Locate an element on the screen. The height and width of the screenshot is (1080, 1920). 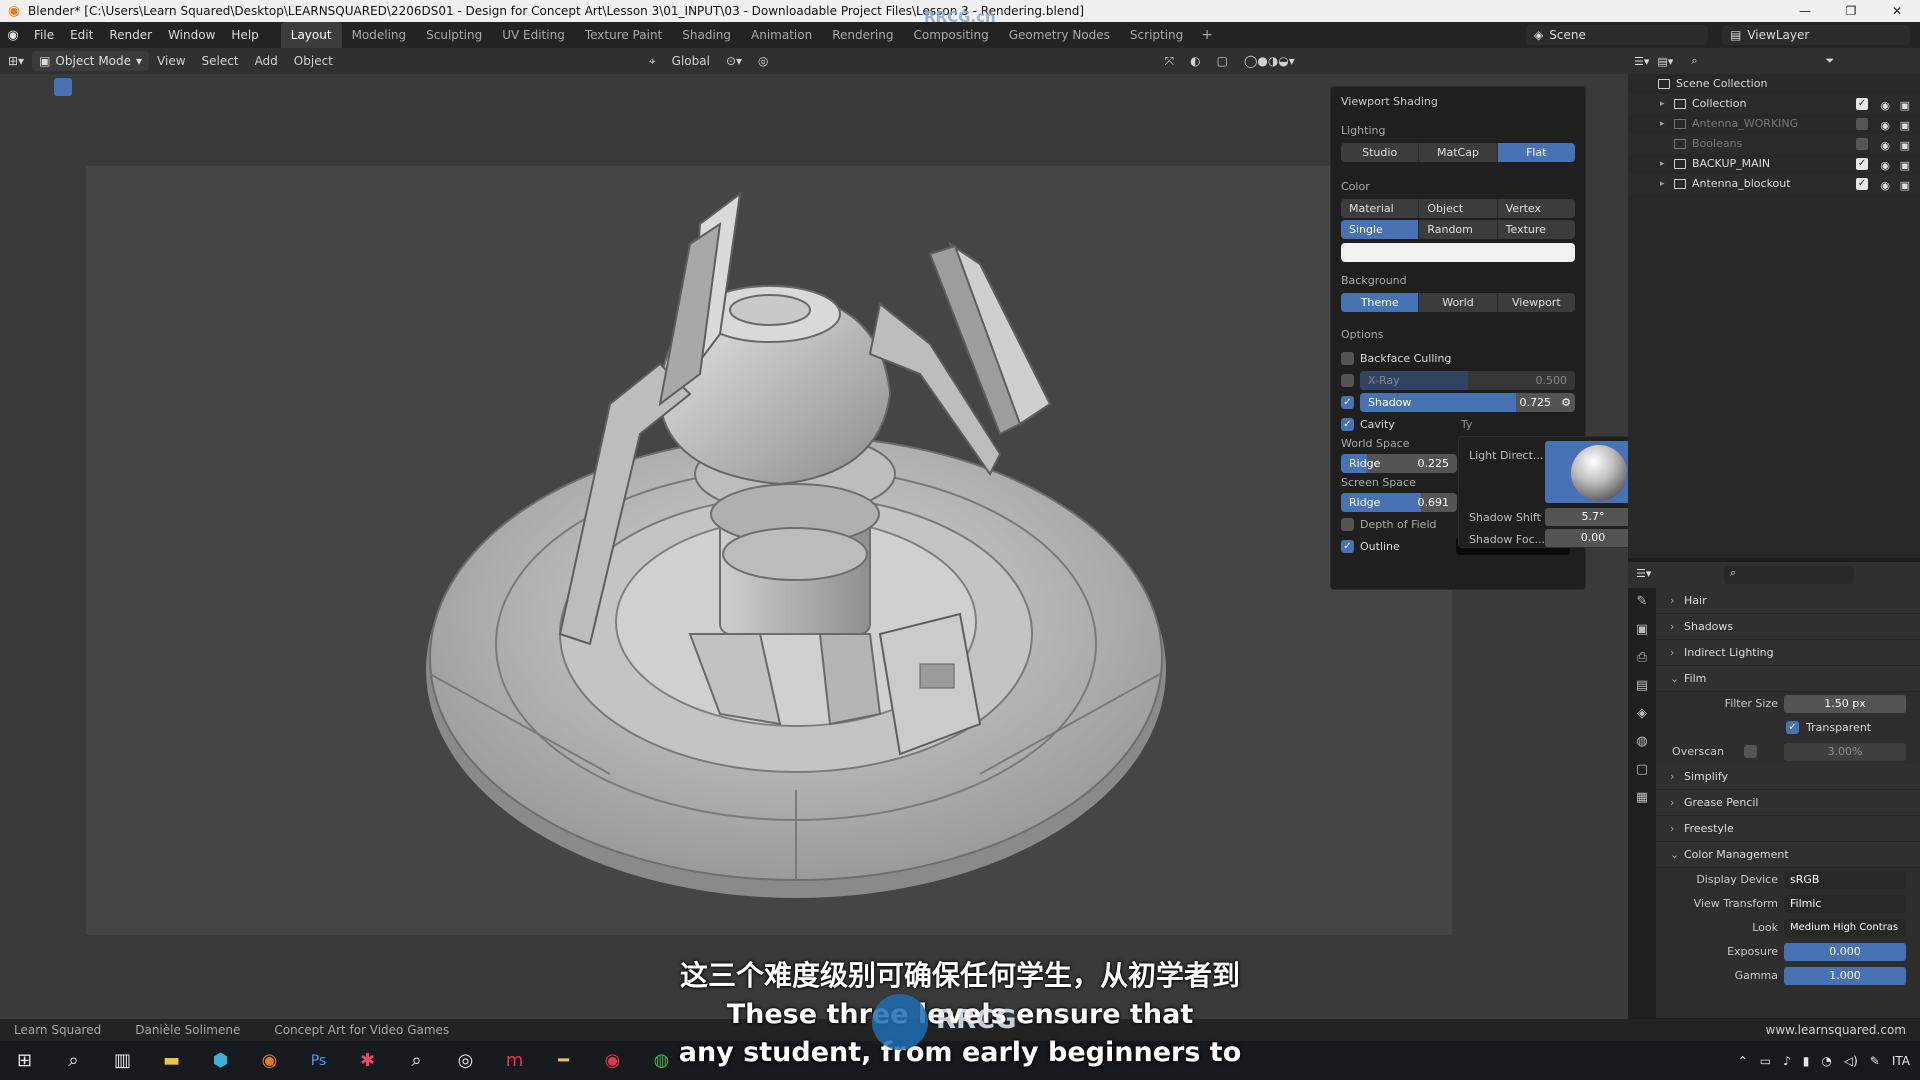
look-select: Medium High Contras is located at coordinates (1845, 928).